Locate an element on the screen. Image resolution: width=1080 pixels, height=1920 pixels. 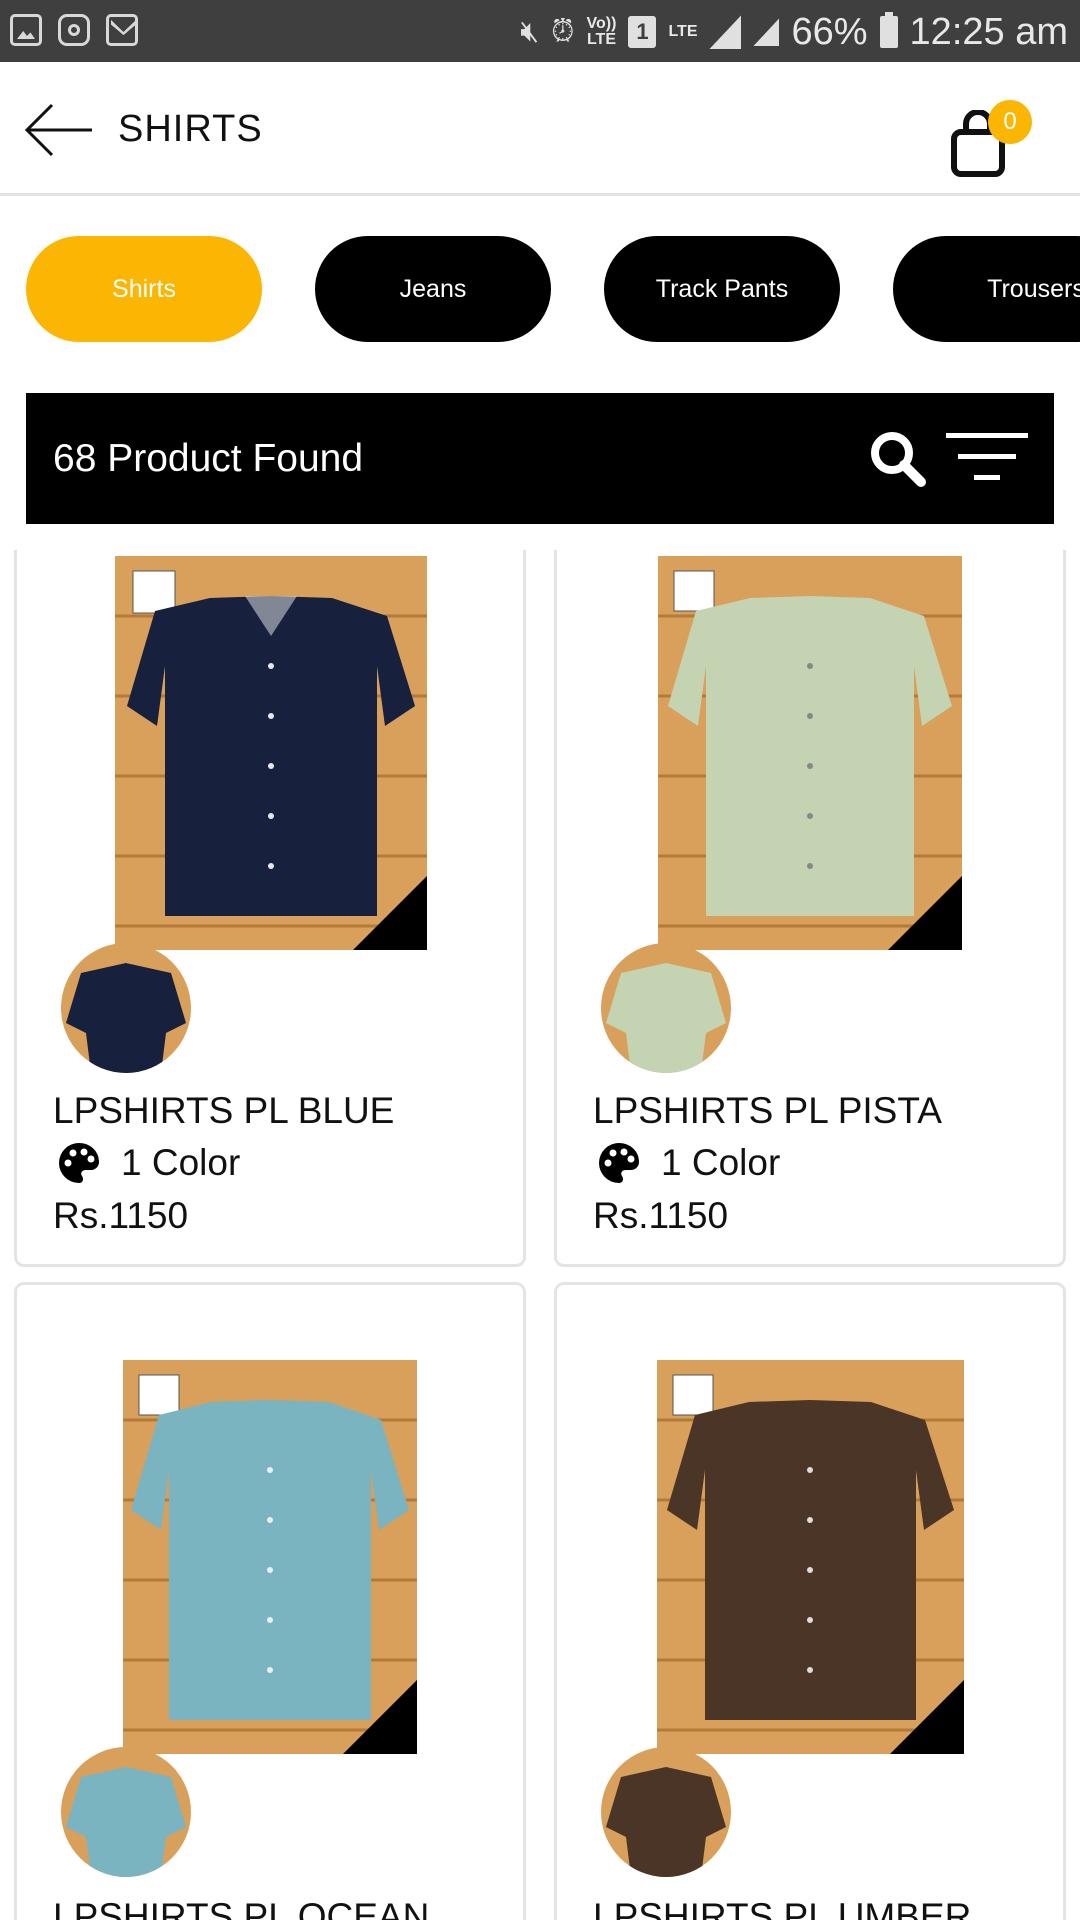
search-button is located at coordinates (898, 459).